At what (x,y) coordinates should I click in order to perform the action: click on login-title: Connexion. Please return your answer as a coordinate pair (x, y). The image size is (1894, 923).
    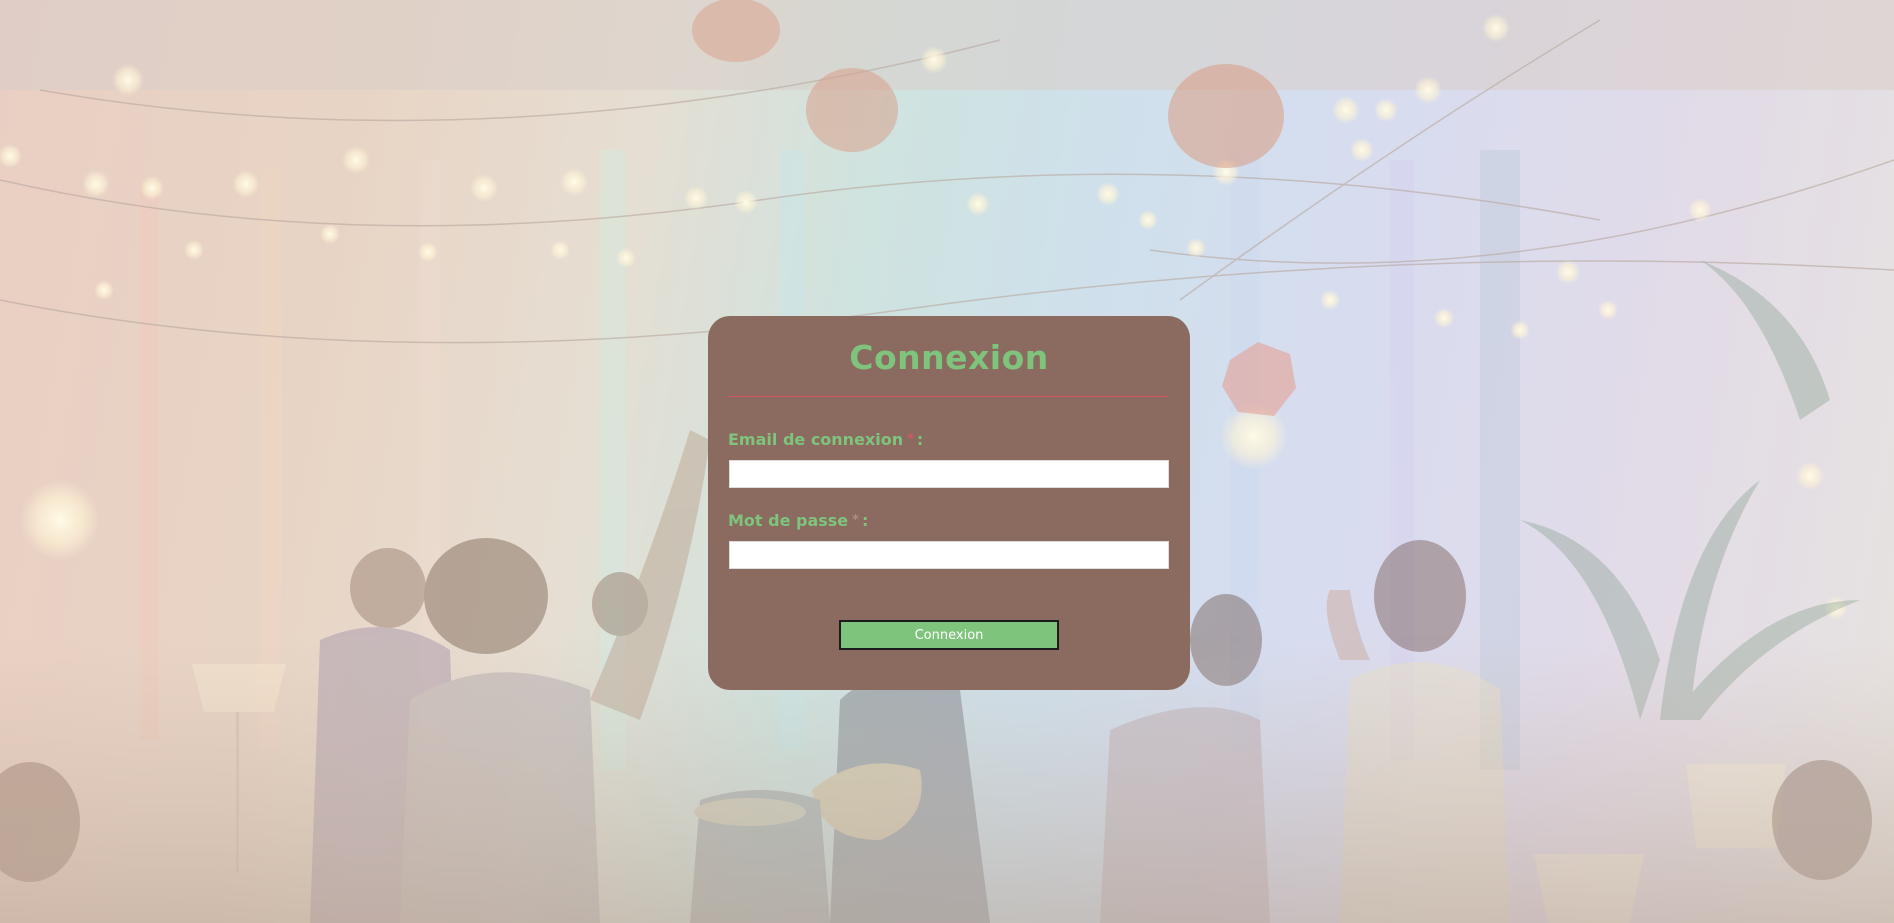
    Looking at the image, I should click on (949, 357).